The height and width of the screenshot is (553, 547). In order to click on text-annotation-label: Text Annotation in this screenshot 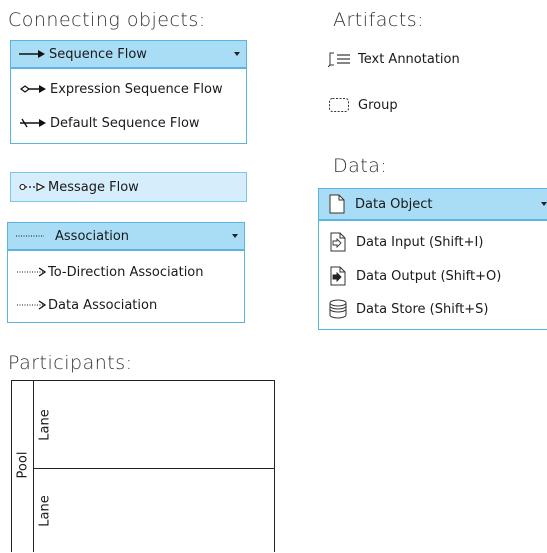, I will do `click(409, 59)`.